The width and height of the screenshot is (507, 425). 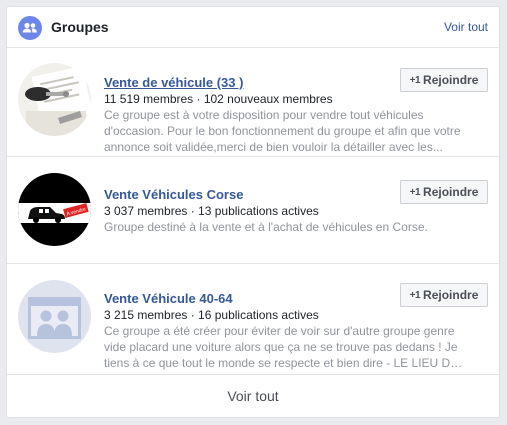 I want to click on group-photo, so click(x=54, y=99).